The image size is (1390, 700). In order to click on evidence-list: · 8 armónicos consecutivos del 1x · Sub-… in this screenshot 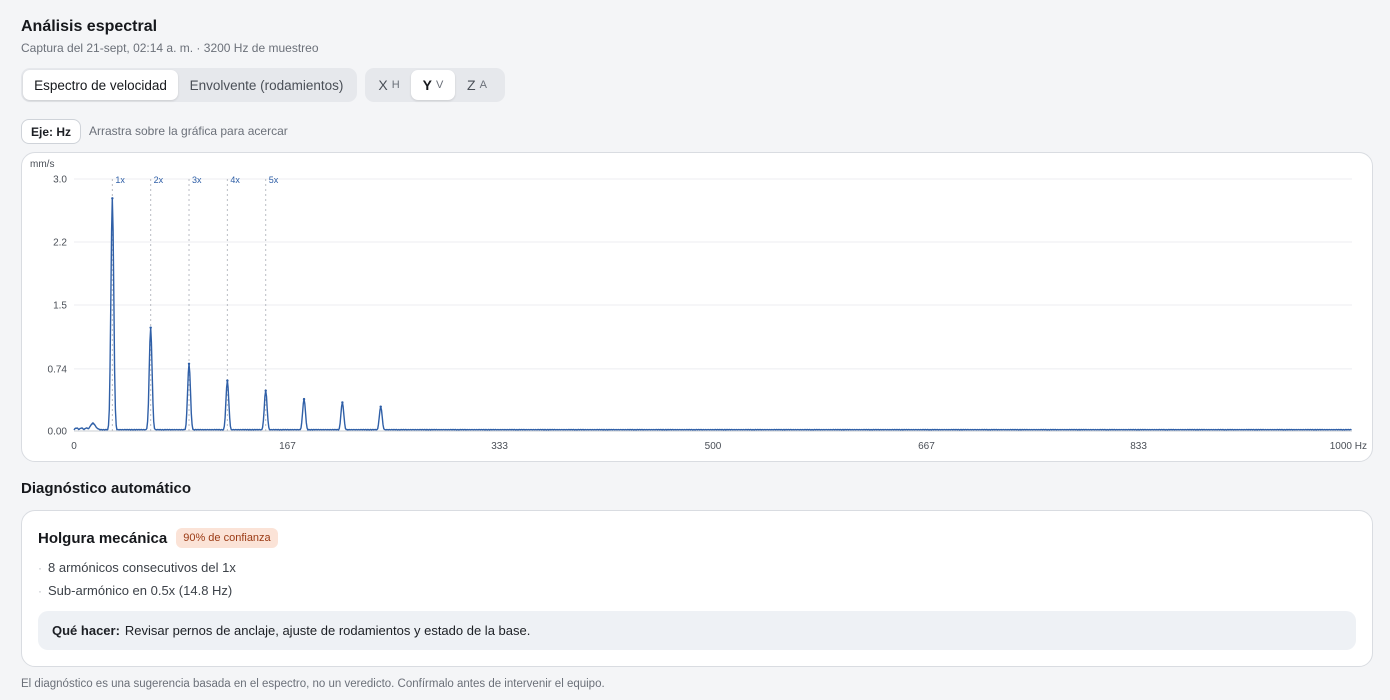, I will do `click(137, 579)`.